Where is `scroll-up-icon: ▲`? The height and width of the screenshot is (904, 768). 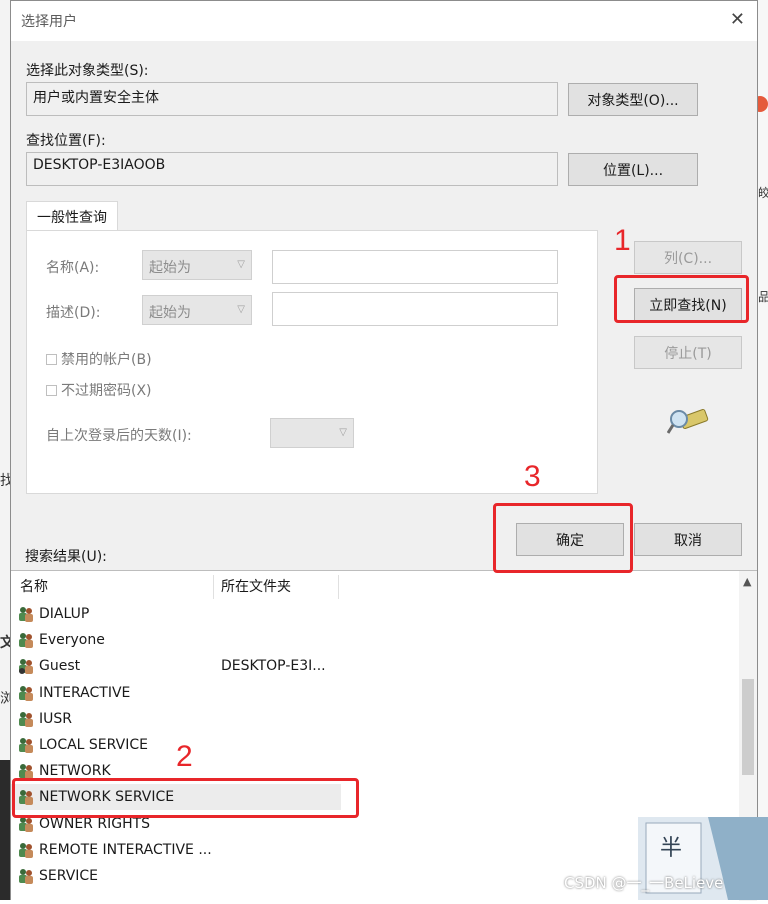 scroll-up-icon: ▲ is located at coordinates (747, 581).